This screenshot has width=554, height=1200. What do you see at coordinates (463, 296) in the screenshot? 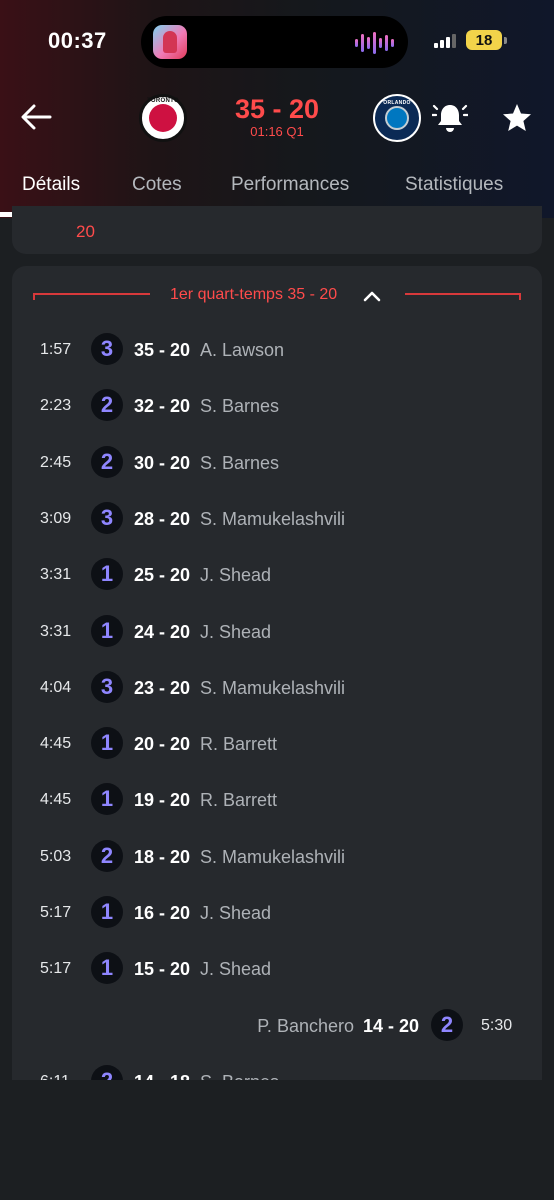
I see `divider-right` at bounding box center [463, 296].